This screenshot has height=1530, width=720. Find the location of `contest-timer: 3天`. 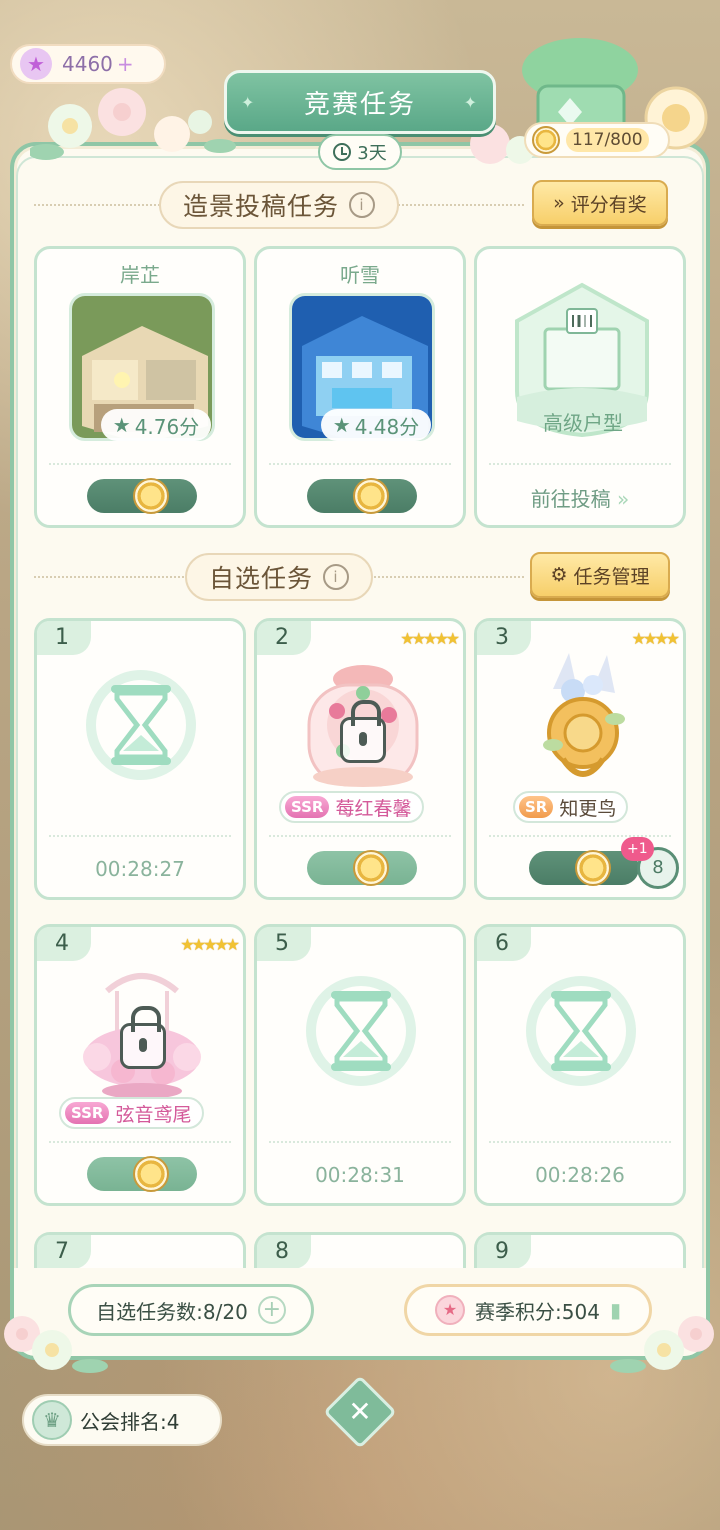

contest-timer: 3天 is located at coordinates (360, 152).